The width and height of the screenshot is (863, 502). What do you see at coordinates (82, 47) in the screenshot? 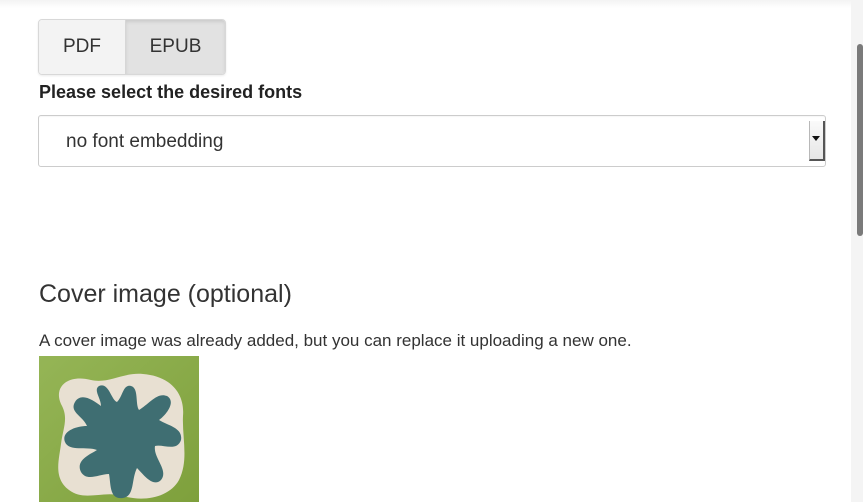
I see `tab-pdf: PDF` at bounding box center [82, 47].